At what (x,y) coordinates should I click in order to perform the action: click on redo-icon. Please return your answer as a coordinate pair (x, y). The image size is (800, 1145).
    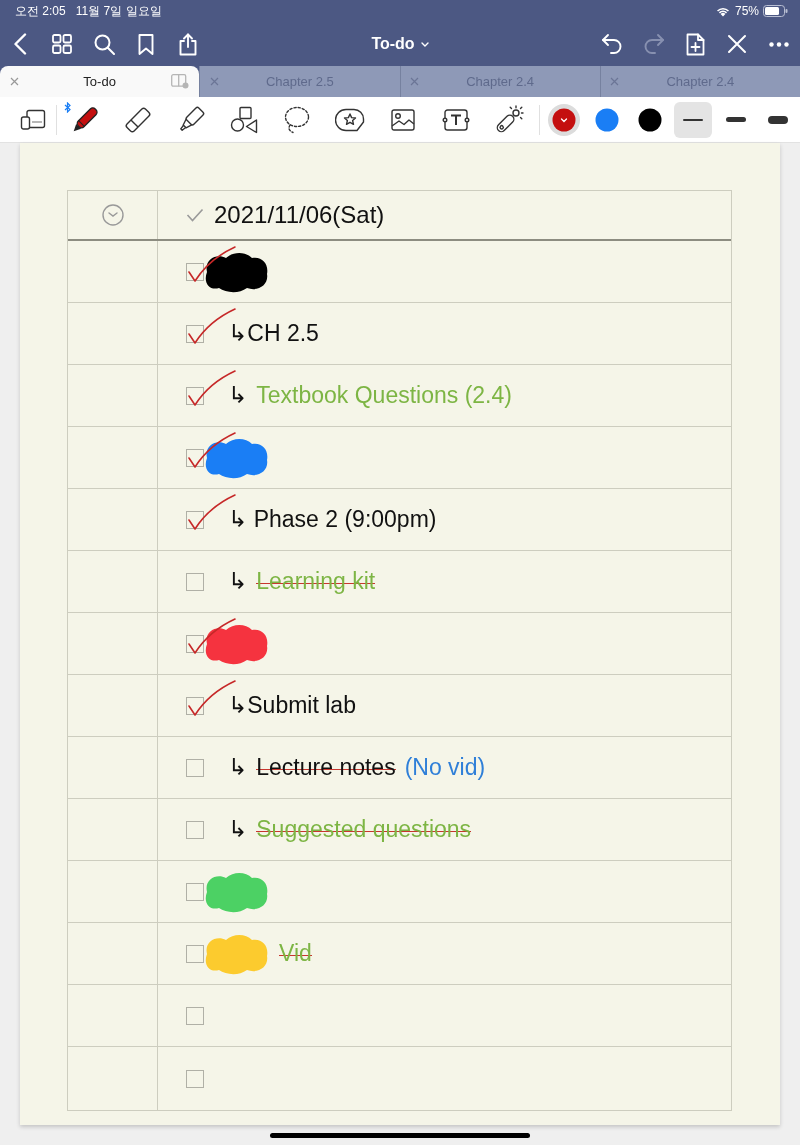
    Looking at the image, I should click on (653, 44).